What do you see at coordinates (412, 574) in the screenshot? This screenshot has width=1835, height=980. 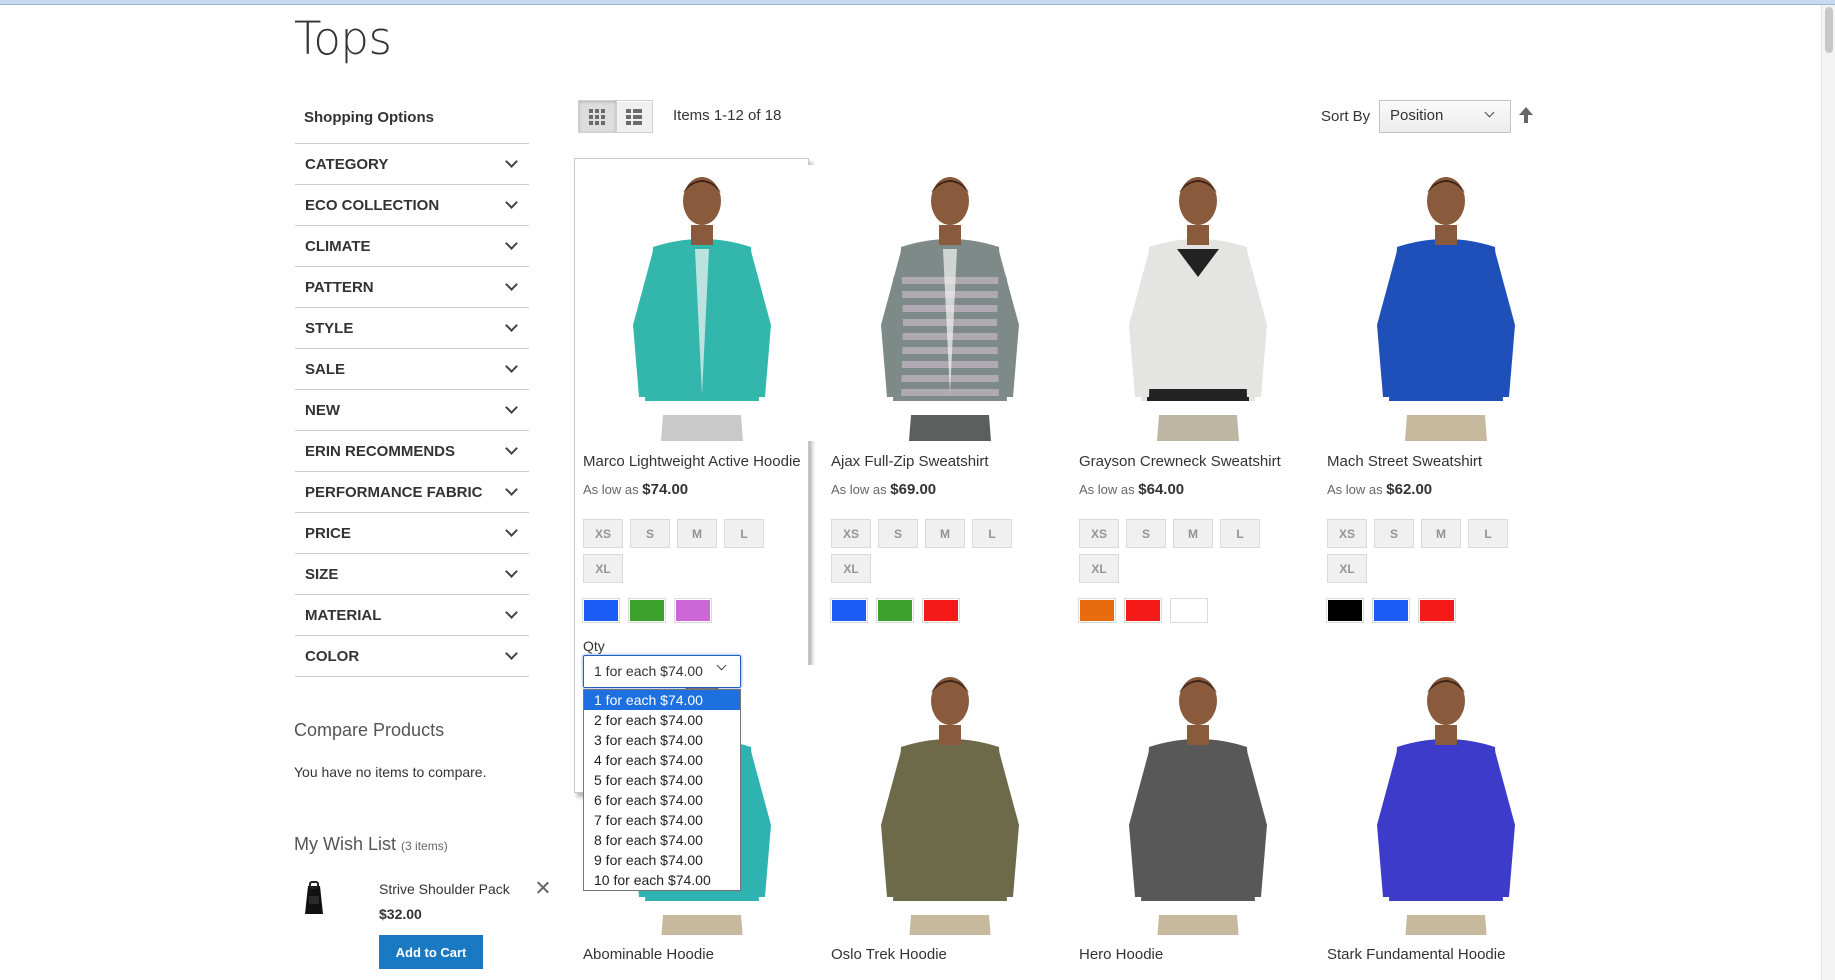 I see `filter-size: SIZE` at bounding box center [412, 574].